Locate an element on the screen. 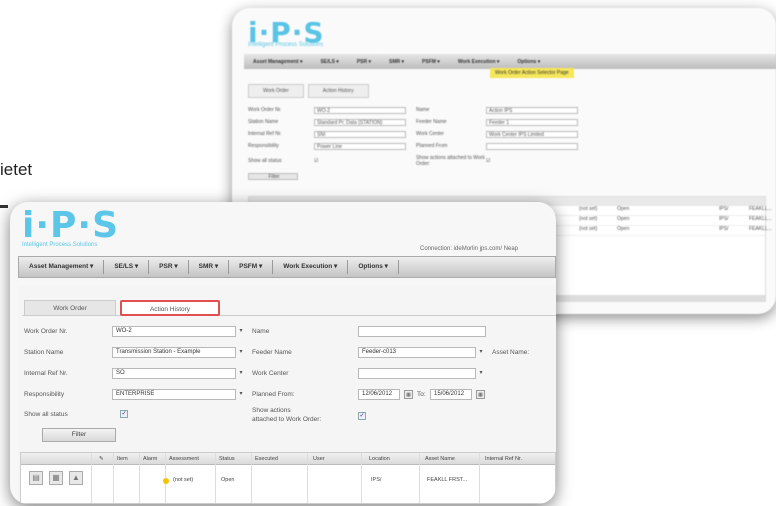  column-header-user: User is located at coordinates (319, 459).